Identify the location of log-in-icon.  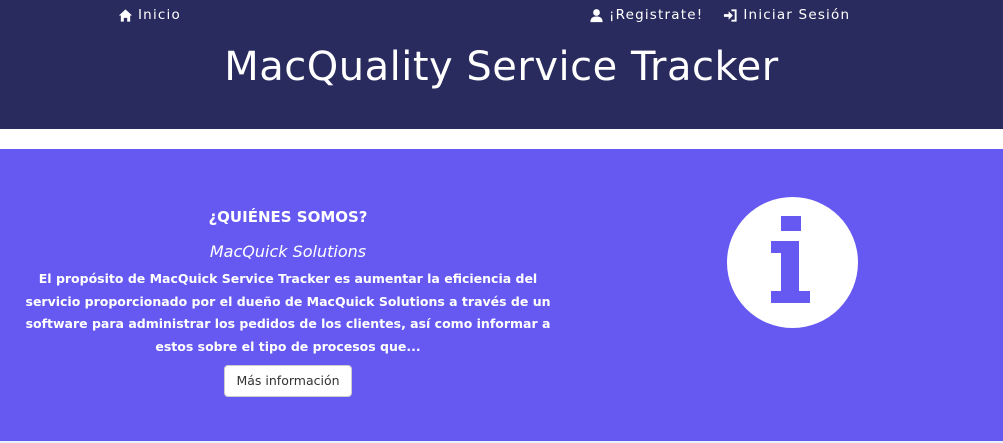
(730, 15).